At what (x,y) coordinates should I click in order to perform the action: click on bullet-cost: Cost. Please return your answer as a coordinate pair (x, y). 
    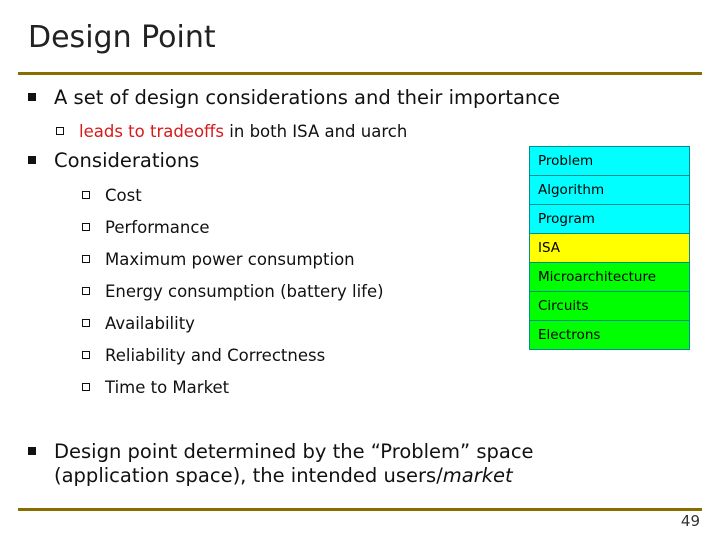
    Looking at the image, I should click on (303, 196).